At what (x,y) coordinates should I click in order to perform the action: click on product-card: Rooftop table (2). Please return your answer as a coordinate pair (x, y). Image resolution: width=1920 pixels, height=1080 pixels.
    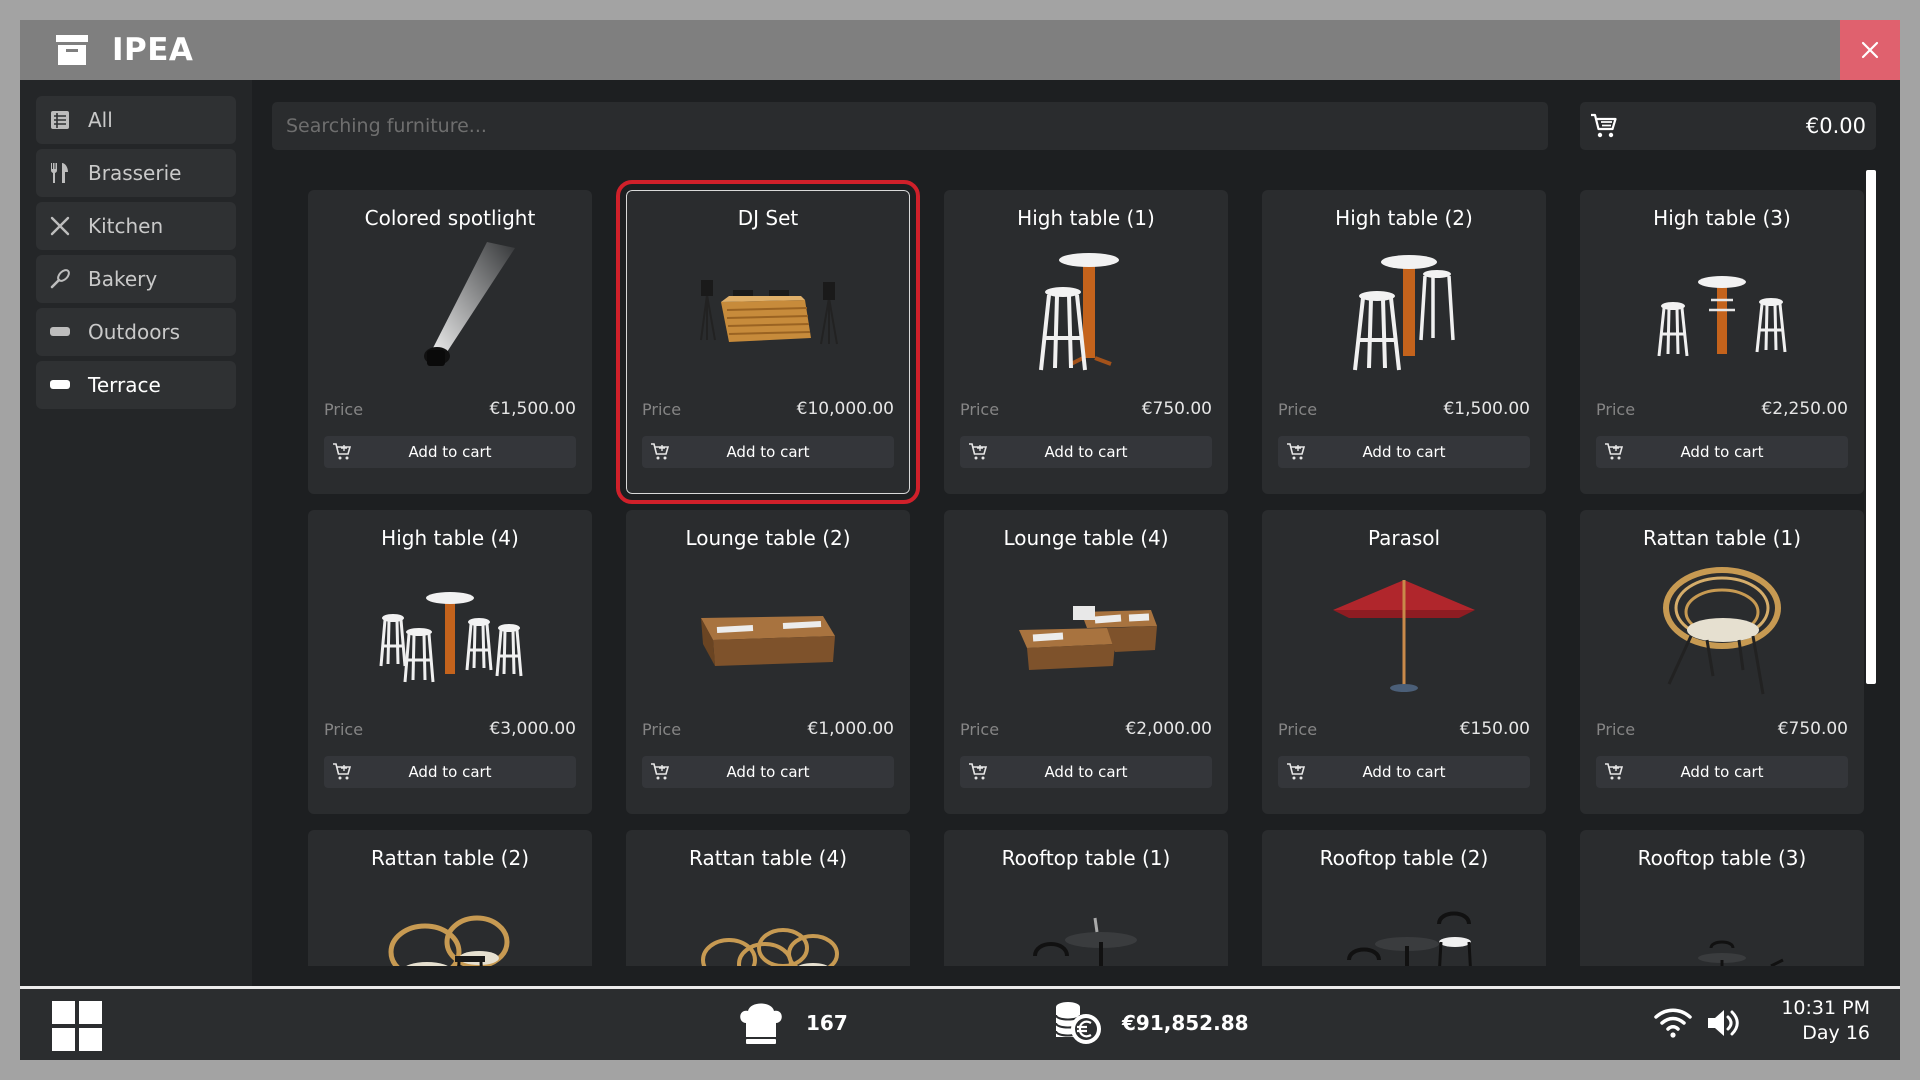
    Looking at the image, I should click on (1404, 898).